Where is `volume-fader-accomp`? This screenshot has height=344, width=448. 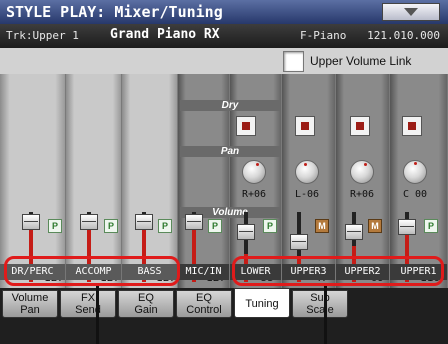 volume-fader-accomp is located at coordinates (89, 222).